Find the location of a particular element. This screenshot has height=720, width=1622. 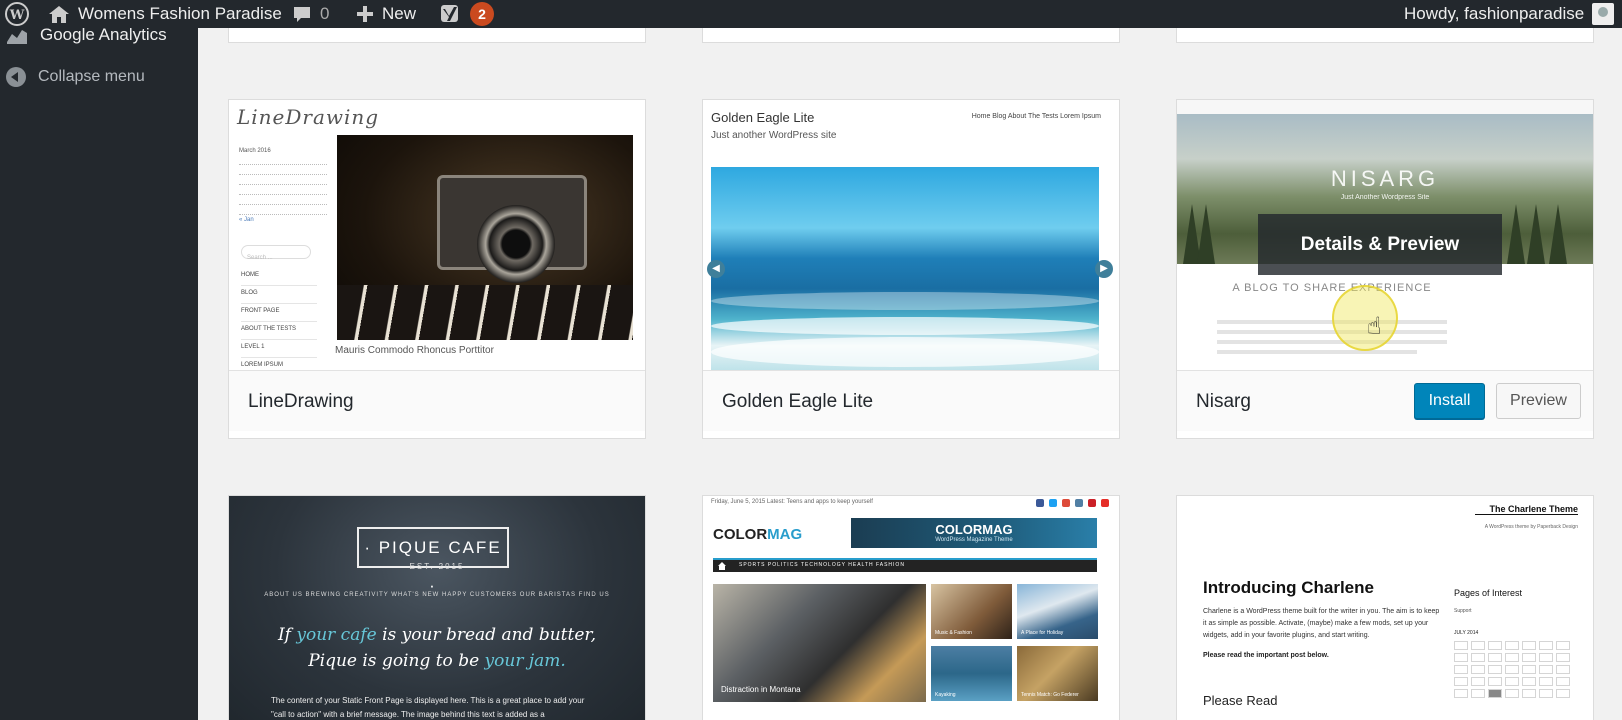

collapse-arrow-icon is located at coordinates (16, 77).